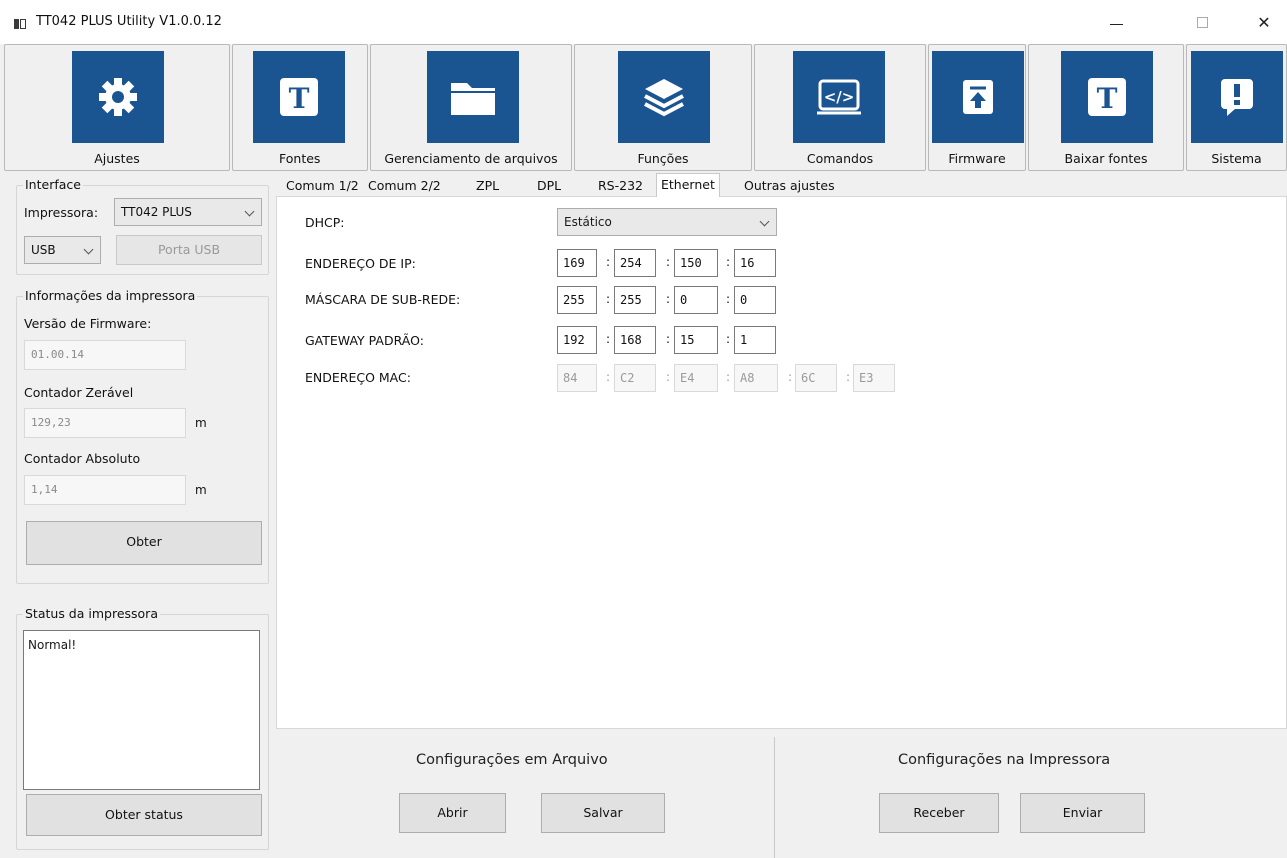  I want to click on gear-icon, so click(118, 97).